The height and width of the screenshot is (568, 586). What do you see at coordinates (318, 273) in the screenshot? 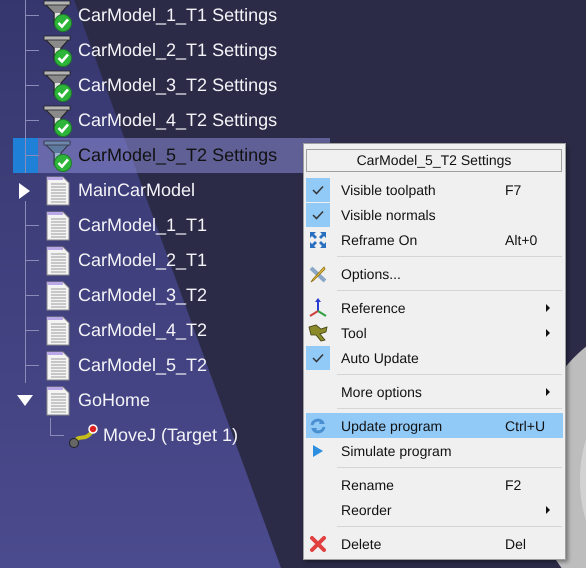
I see `pencil-ruler-icon` at bounding box center [318, 273].